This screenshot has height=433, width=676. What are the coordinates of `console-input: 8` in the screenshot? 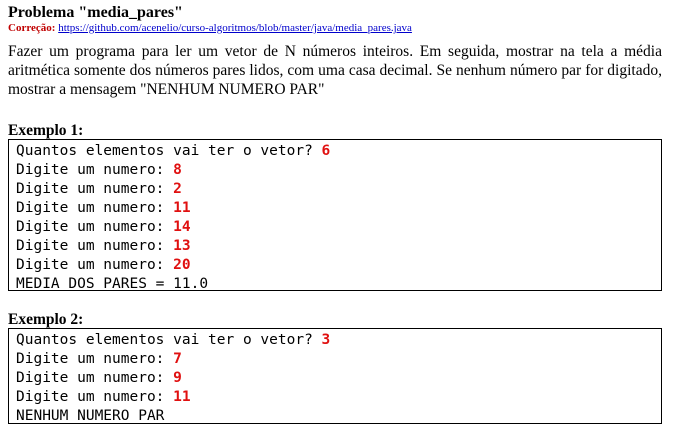 It's located at (177, 170).